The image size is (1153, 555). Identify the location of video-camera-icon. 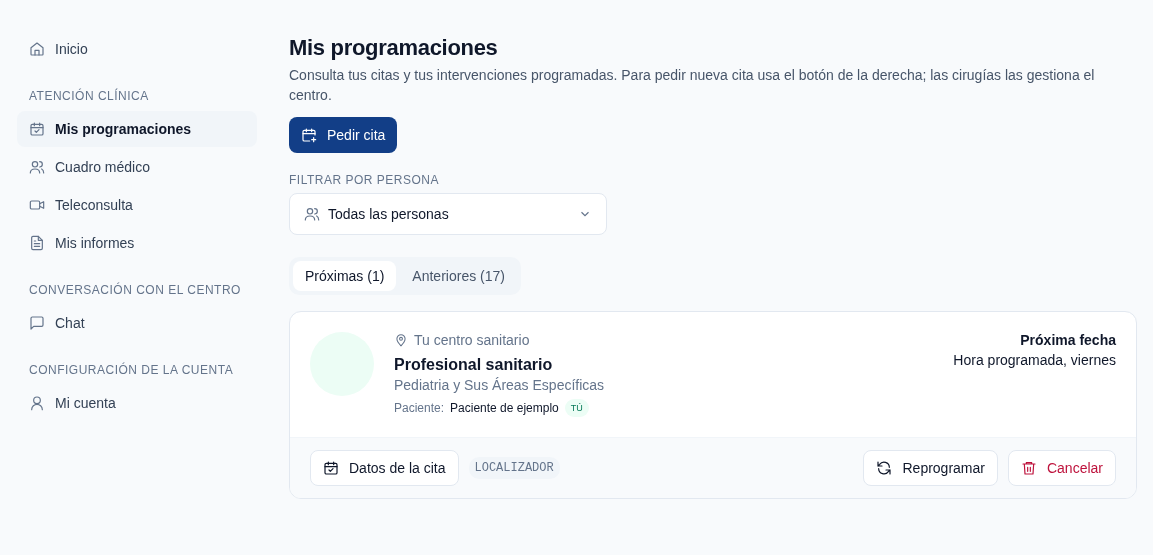
(37, 205).